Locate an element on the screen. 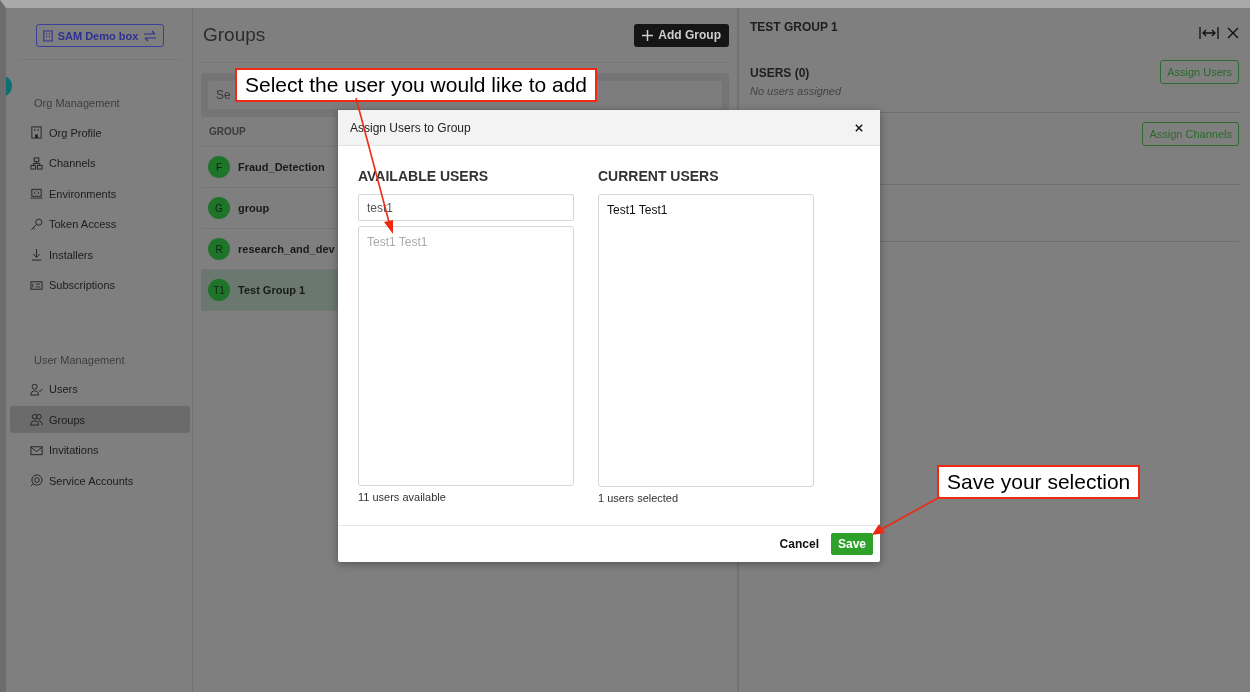 This screenshot has height=692, width=1250. group-name: group is located at coordinates (254, 208).